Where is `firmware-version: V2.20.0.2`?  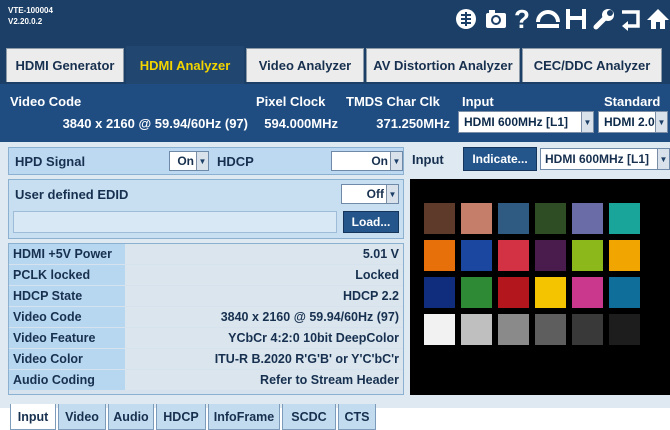
firmware-version: V2.20.0.2 is located at coordinates (25, 21).